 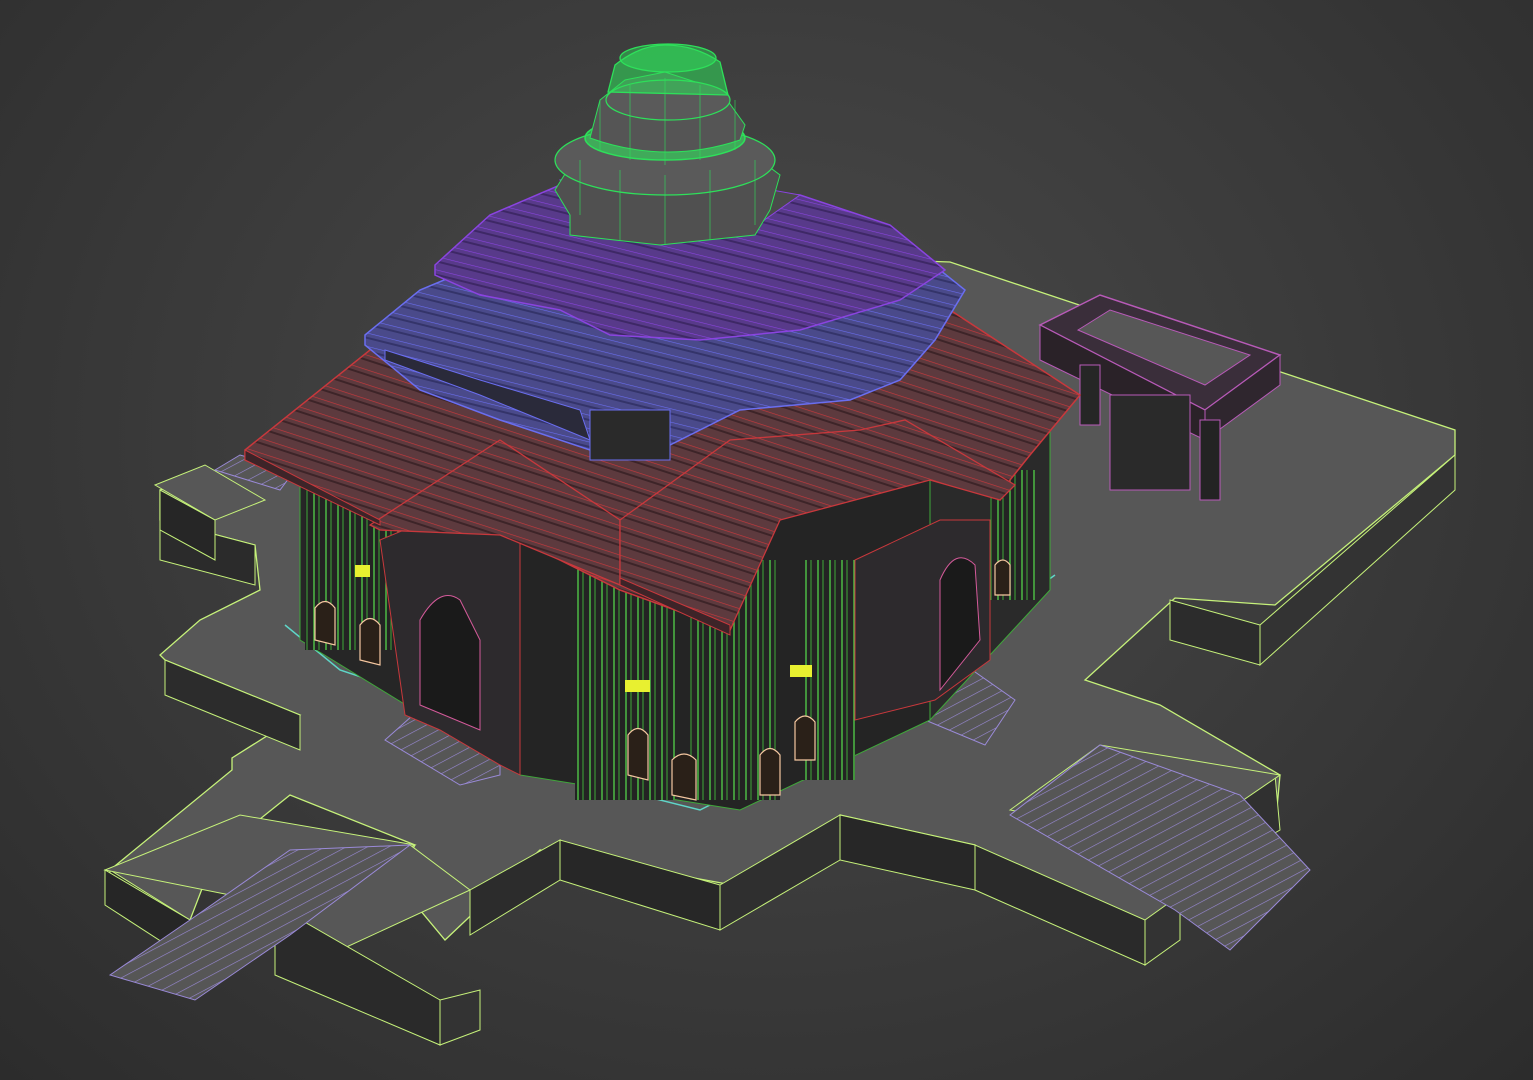 I want to click on green-dome-finial, so click(x=667, y=144).